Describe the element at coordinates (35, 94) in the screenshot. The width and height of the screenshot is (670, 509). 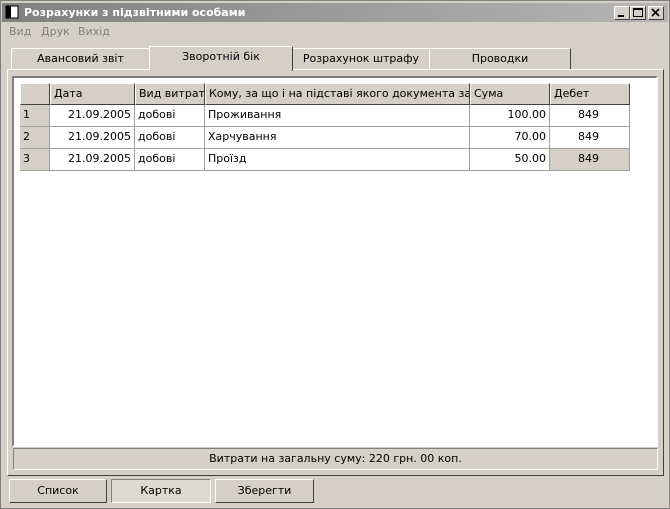
I see `header-corner` at that location.